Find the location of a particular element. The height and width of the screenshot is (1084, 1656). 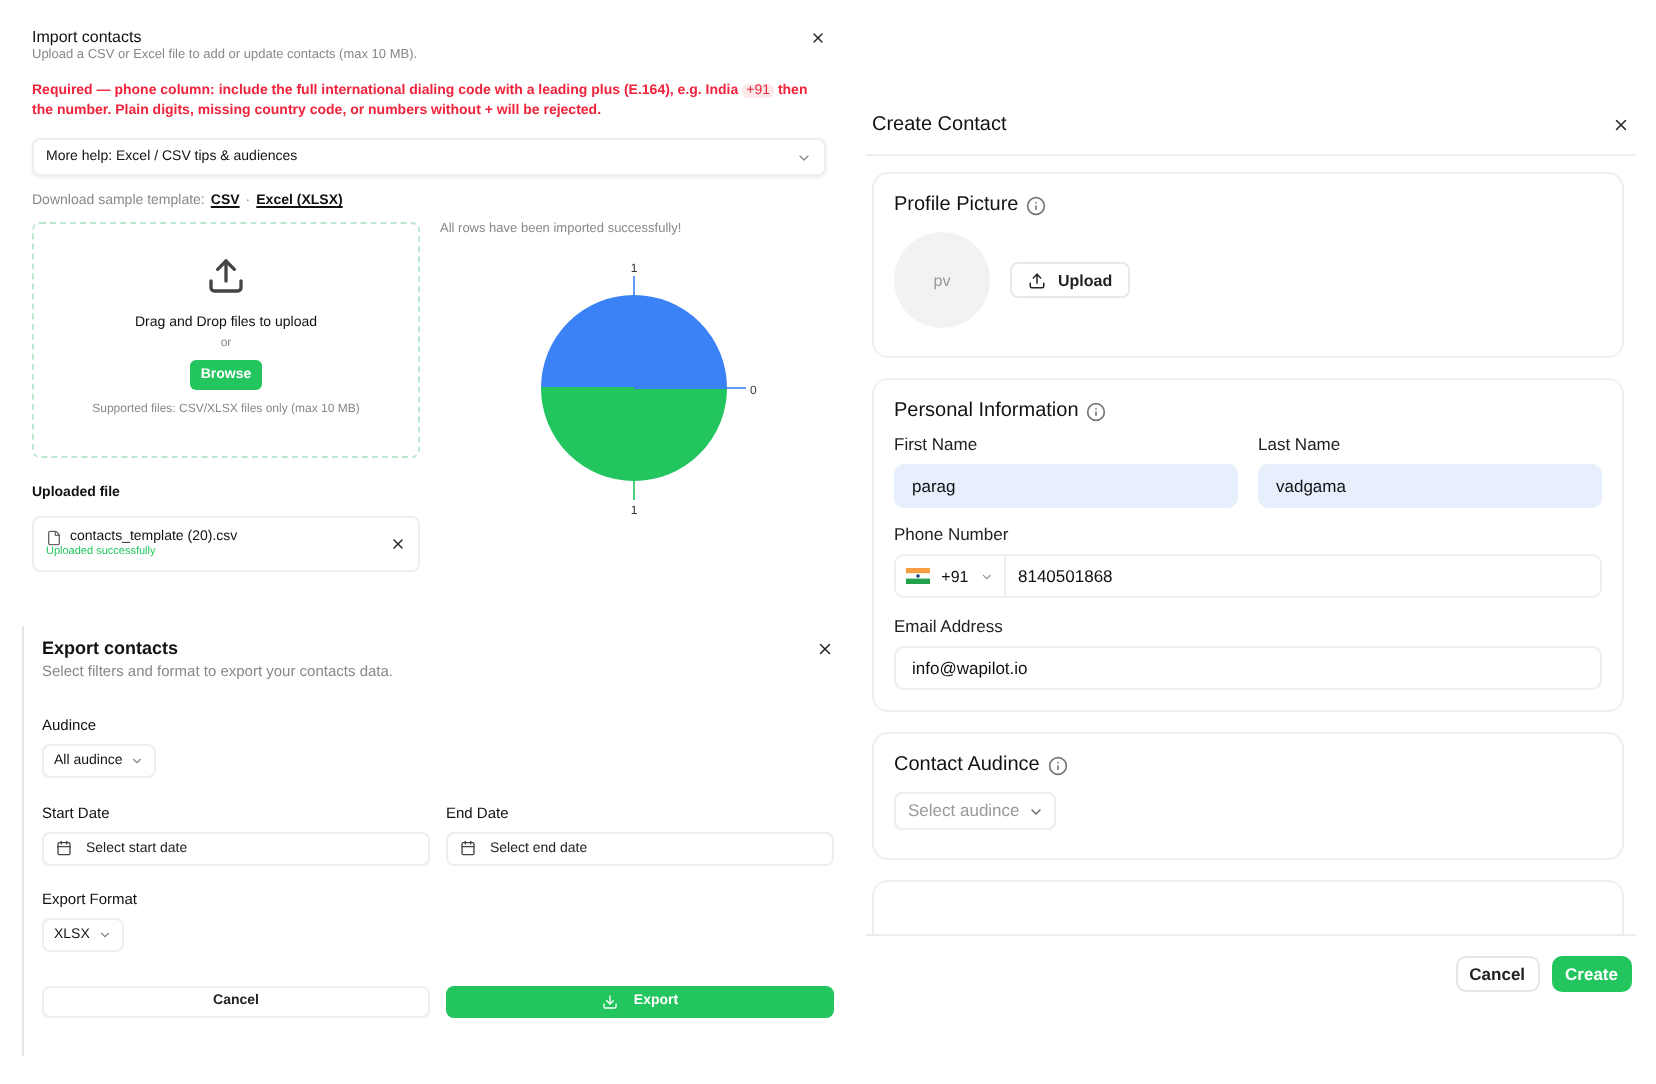

email-input: info@wapilot.io is located at coordinates (1248, 668).